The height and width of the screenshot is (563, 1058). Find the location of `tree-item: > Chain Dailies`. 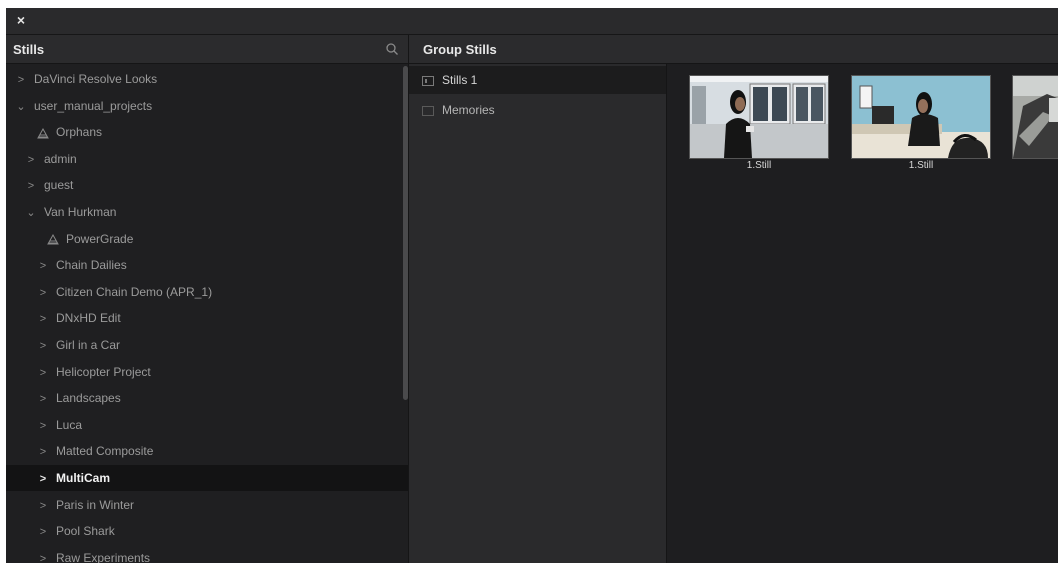

tree-item: > Chain Dailies is located at coordinates (207, 265).